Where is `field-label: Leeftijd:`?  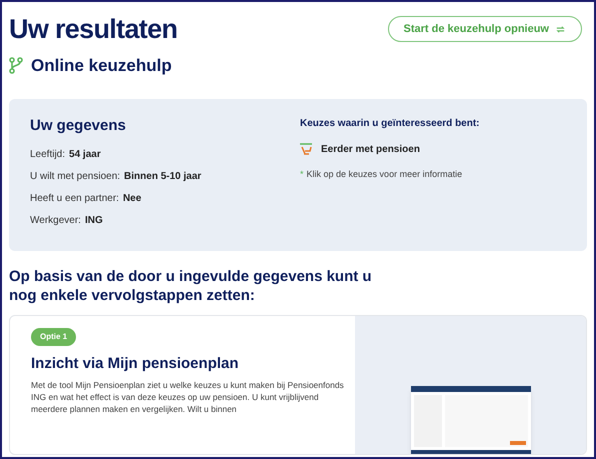 field-label: Leeftijd: is located at coordinates (48, 155).